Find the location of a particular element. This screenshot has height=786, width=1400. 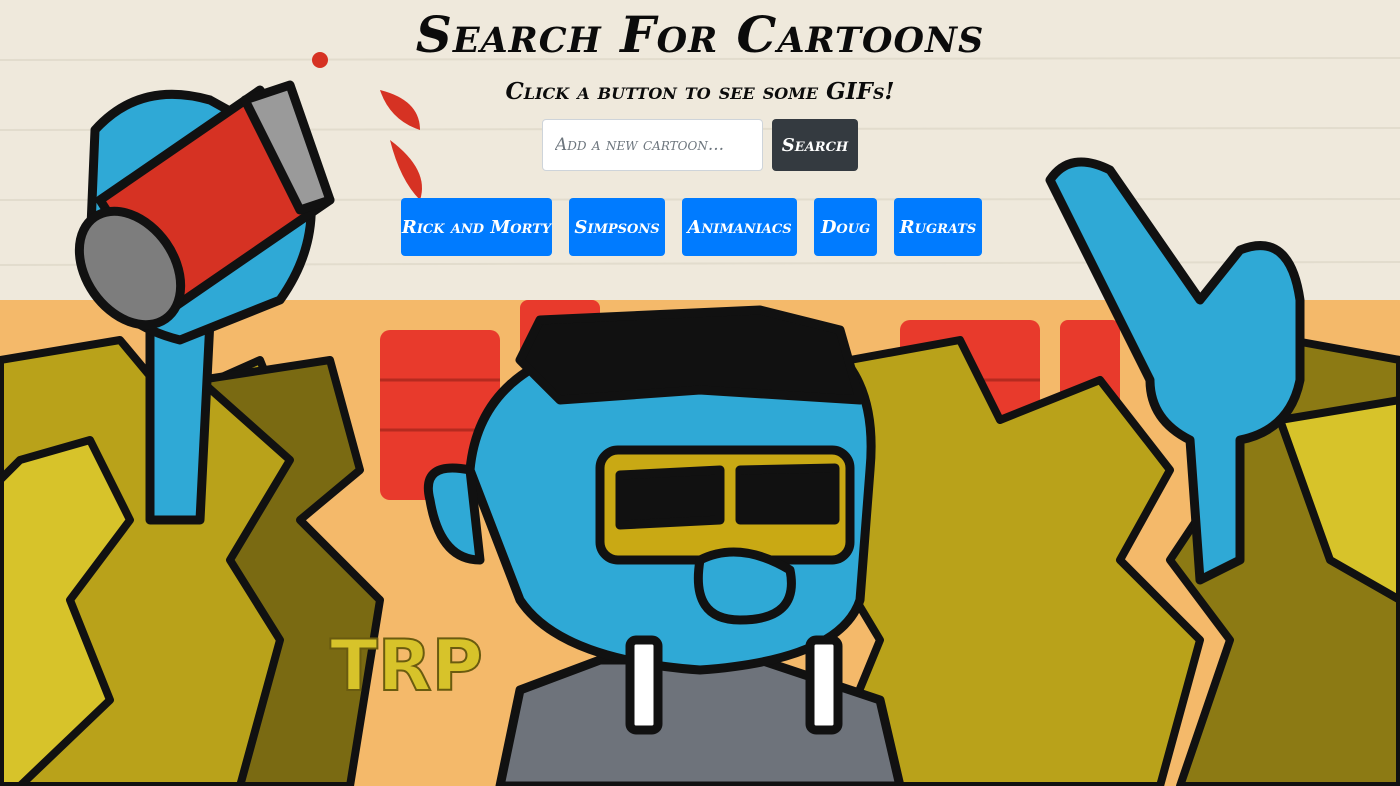

page-title: Search For Cartoons is located at coordinates (700, 34).